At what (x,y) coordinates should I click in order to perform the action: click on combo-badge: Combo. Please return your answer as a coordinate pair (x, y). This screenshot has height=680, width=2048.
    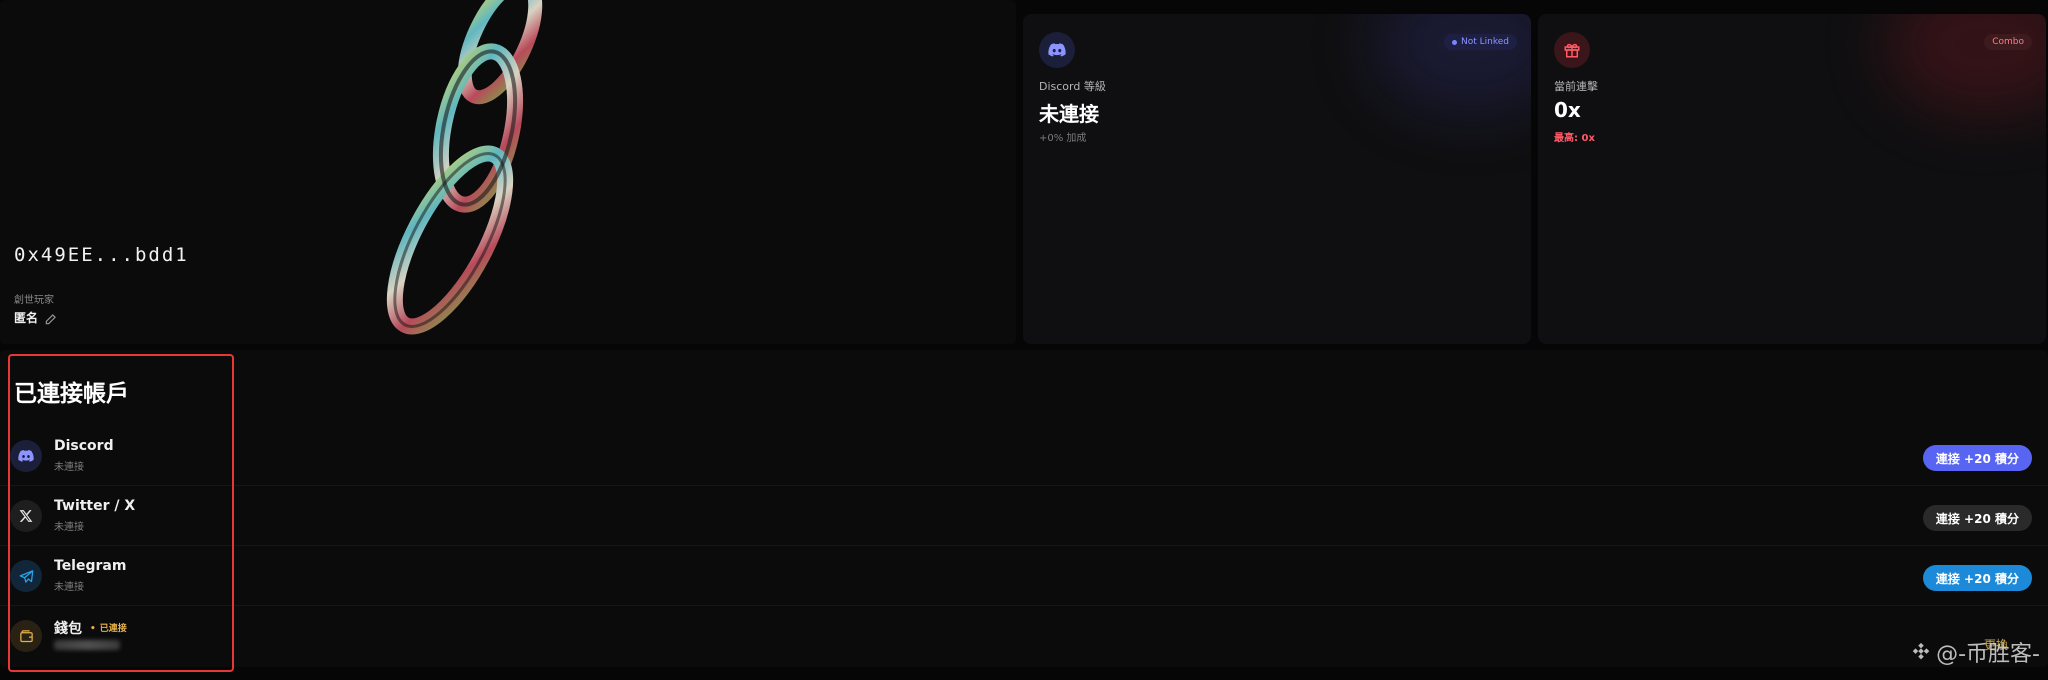
    Looking at the image, I should click on (2008, 42).